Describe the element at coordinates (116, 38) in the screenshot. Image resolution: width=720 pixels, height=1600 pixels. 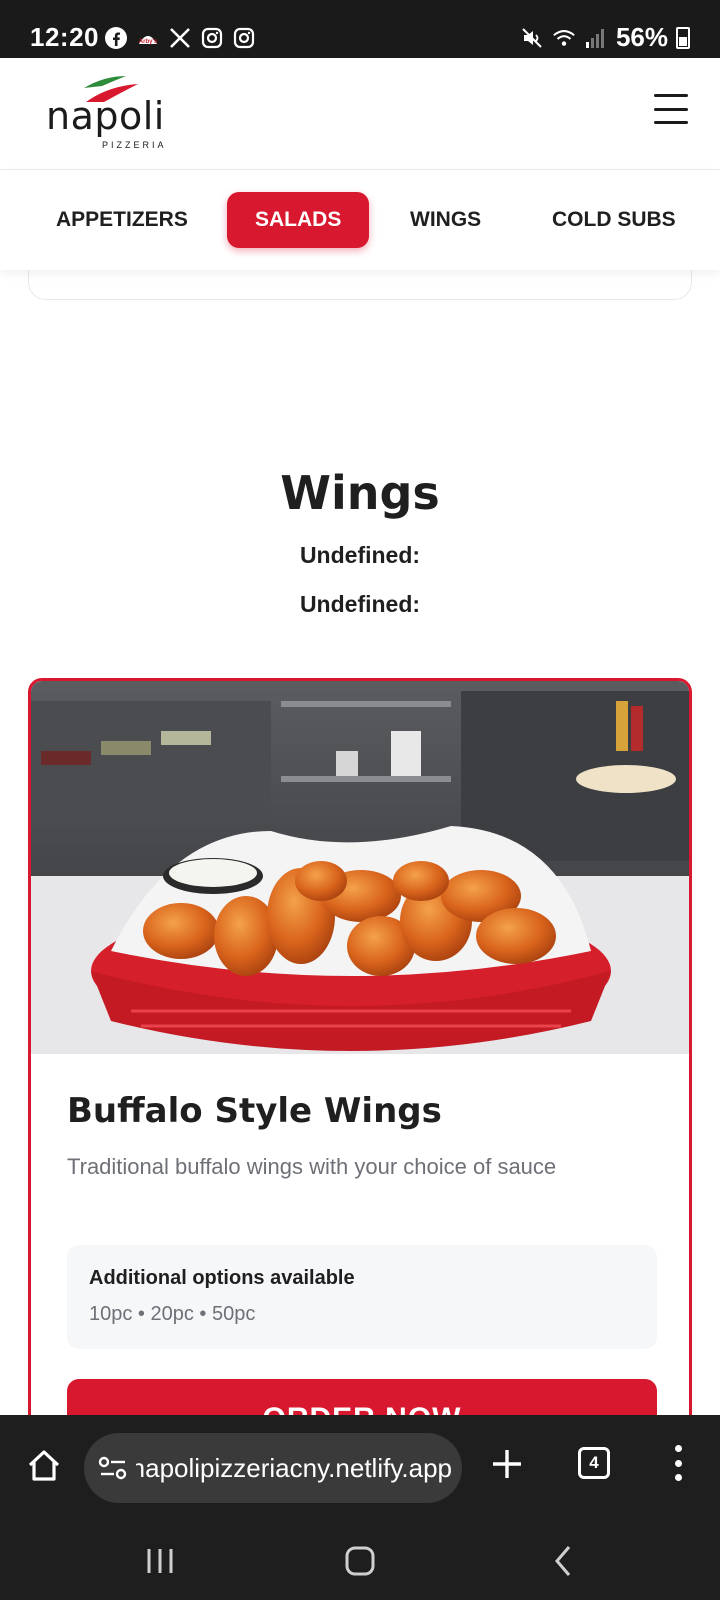
I see `facebook-icon` at that location.